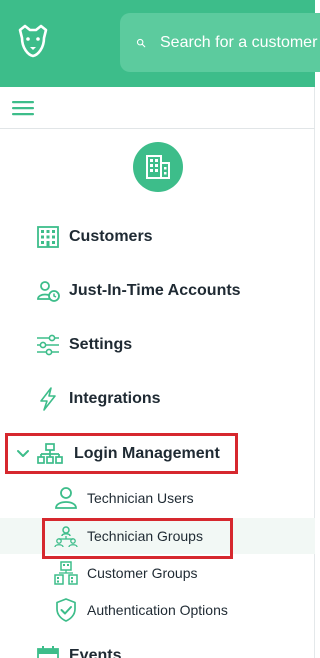  What do you see at coordinates (48, 652) in the screenshot?
I see `calendar-icon` at bounding box center [48, 652].